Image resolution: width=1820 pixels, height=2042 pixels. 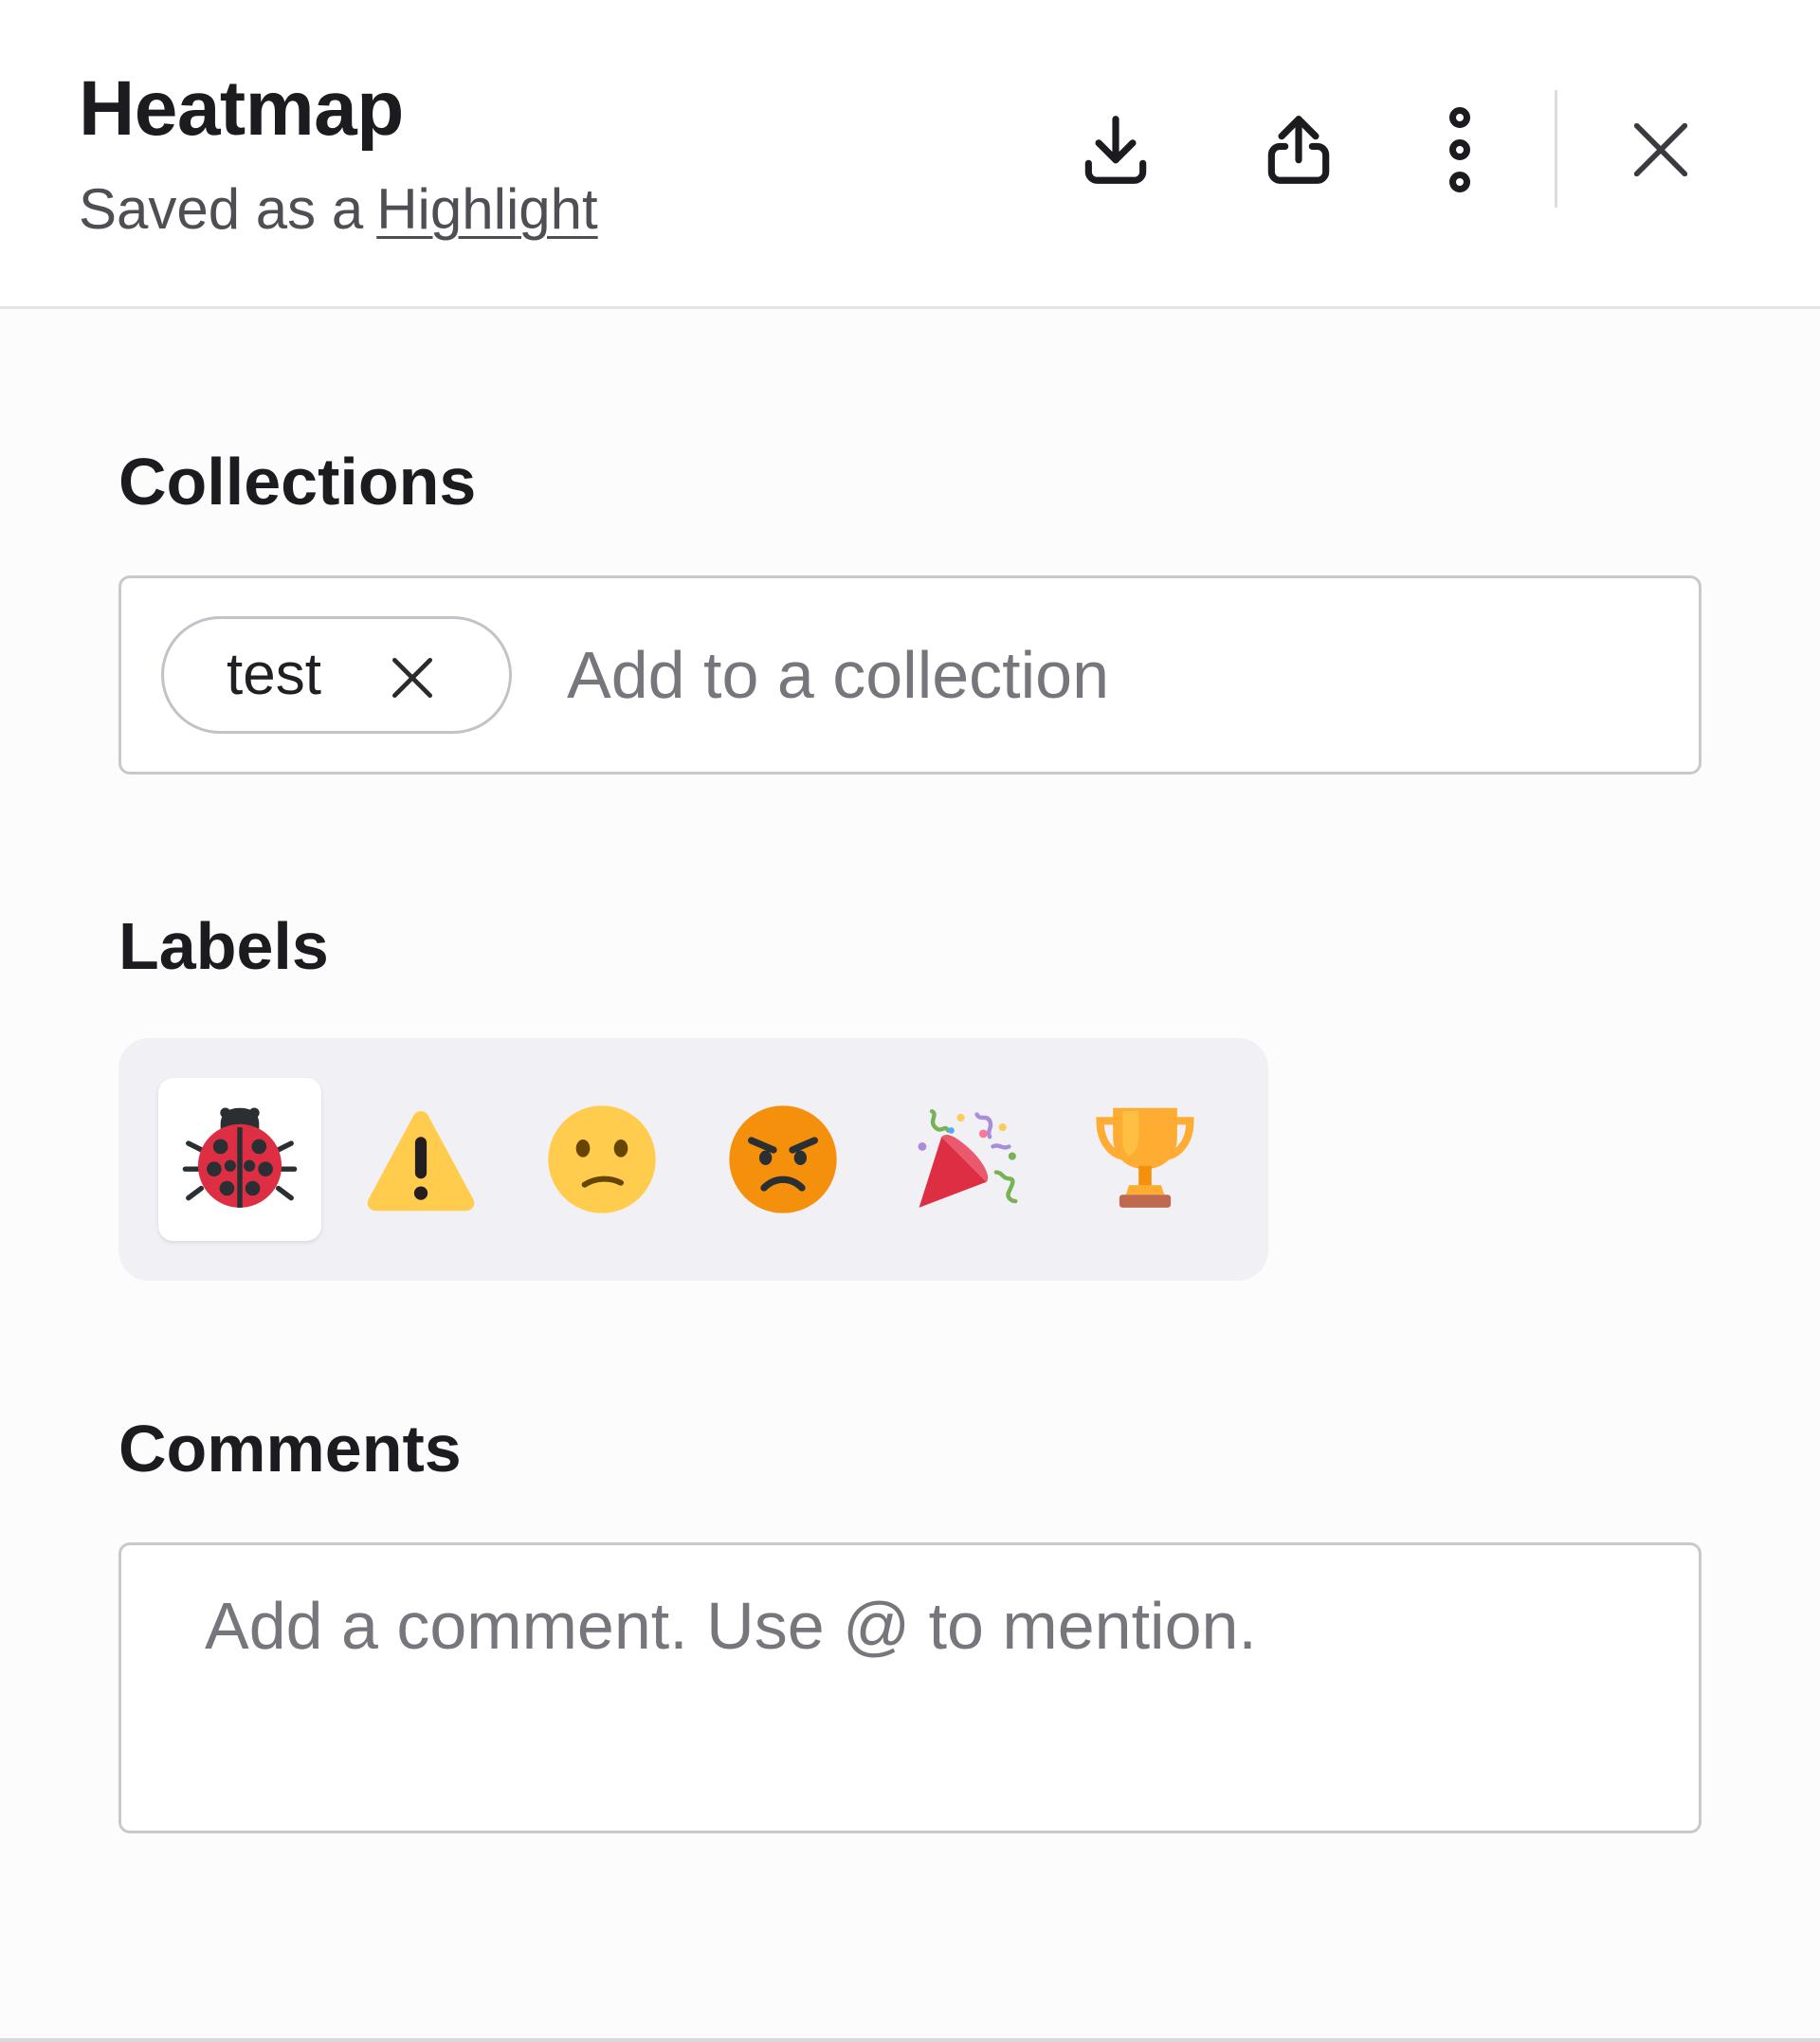 I want to click on collections-field: test, so click(x=910, y=675).